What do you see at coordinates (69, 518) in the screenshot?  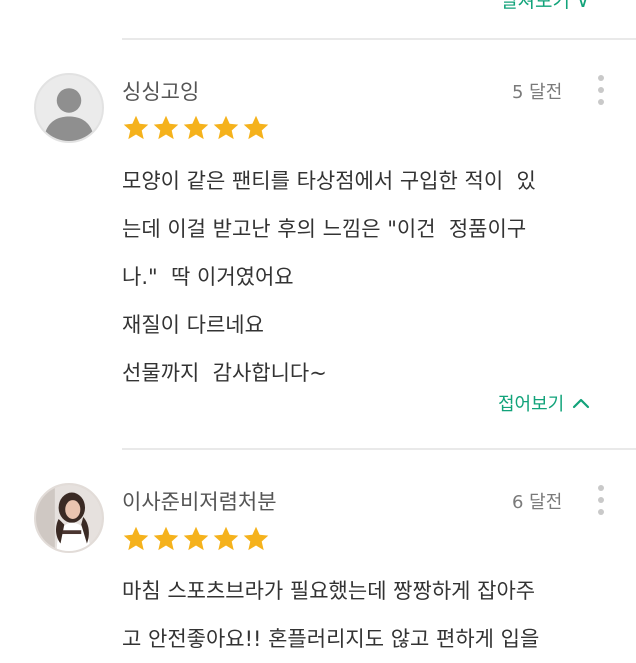 I see `profile-photo-avatar` at bounding box center [69, 518].